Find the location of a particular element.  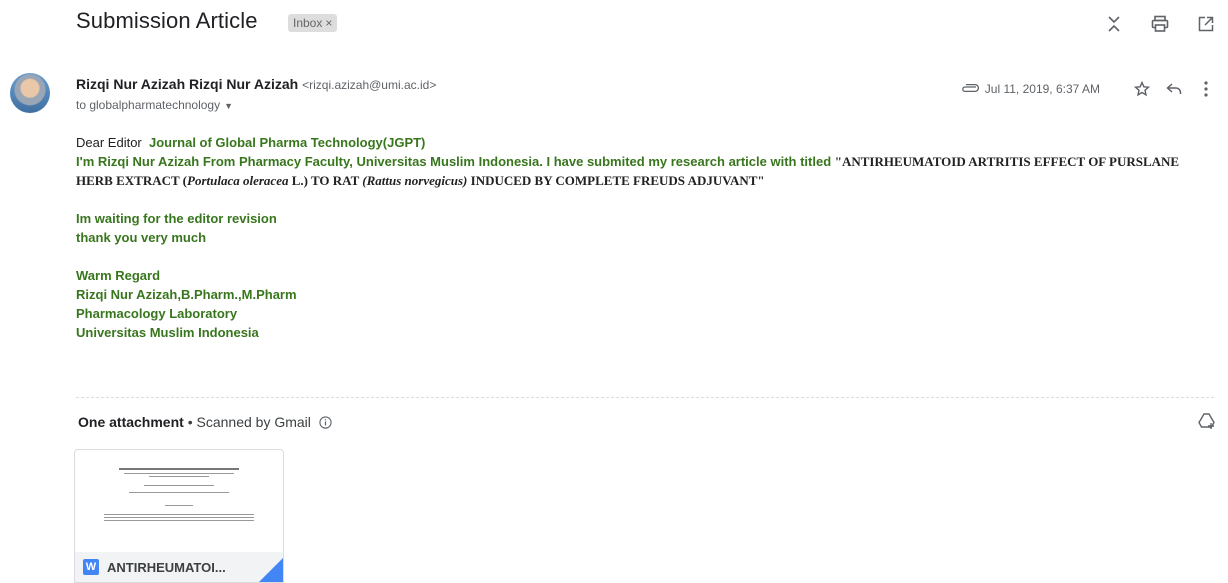

attachment-count: One attachment is located at coordinates (131, 422).